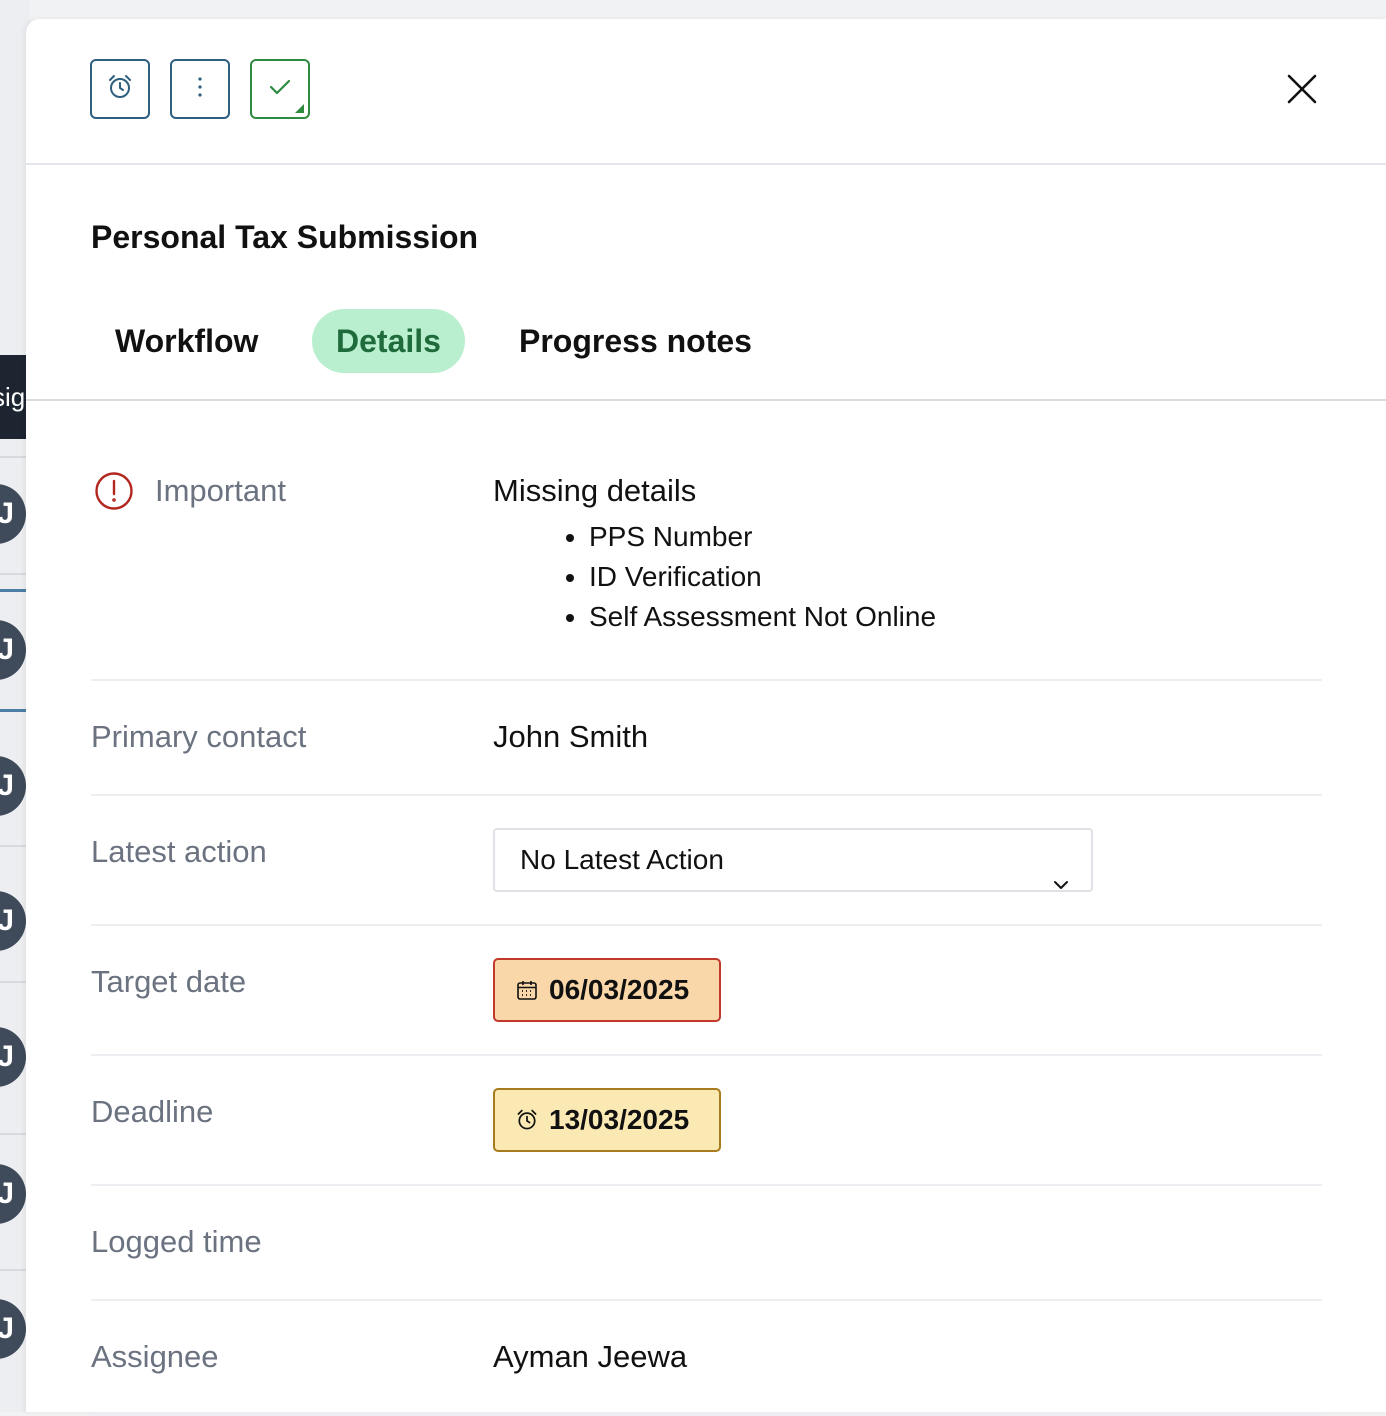 The height and width of the screenshot is (1416, 1386). What do you see at coordinates (220, 490) in the screenshot?
I see `important-label: Important` at bounding box center [220, 490].